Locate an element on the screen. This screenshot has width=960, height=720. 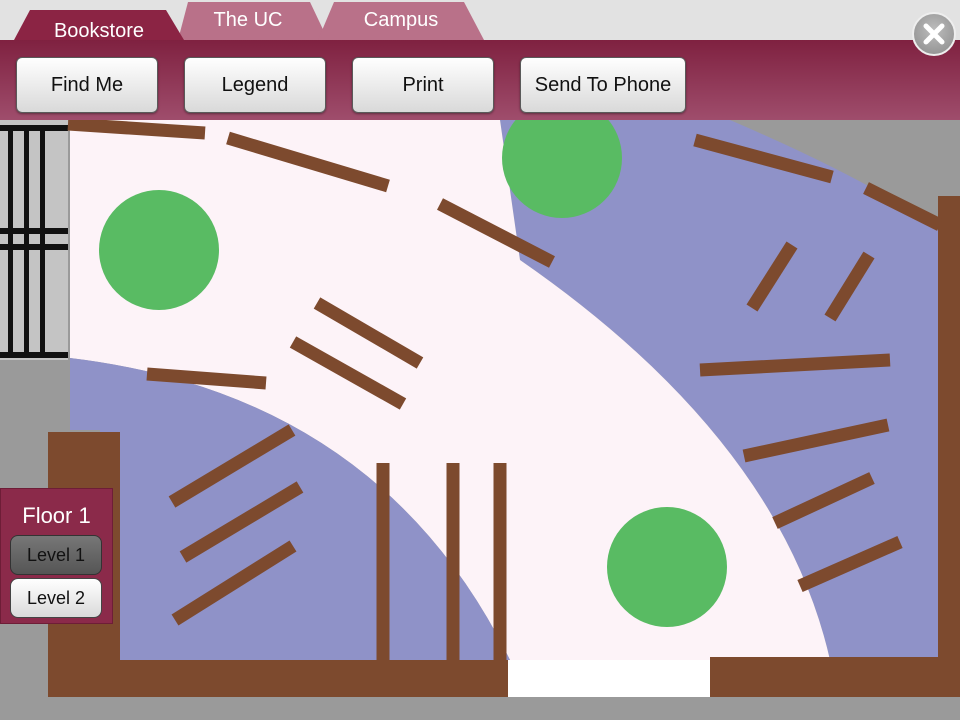
tab-the-uc: The UC is located at coordinates (248, 20).